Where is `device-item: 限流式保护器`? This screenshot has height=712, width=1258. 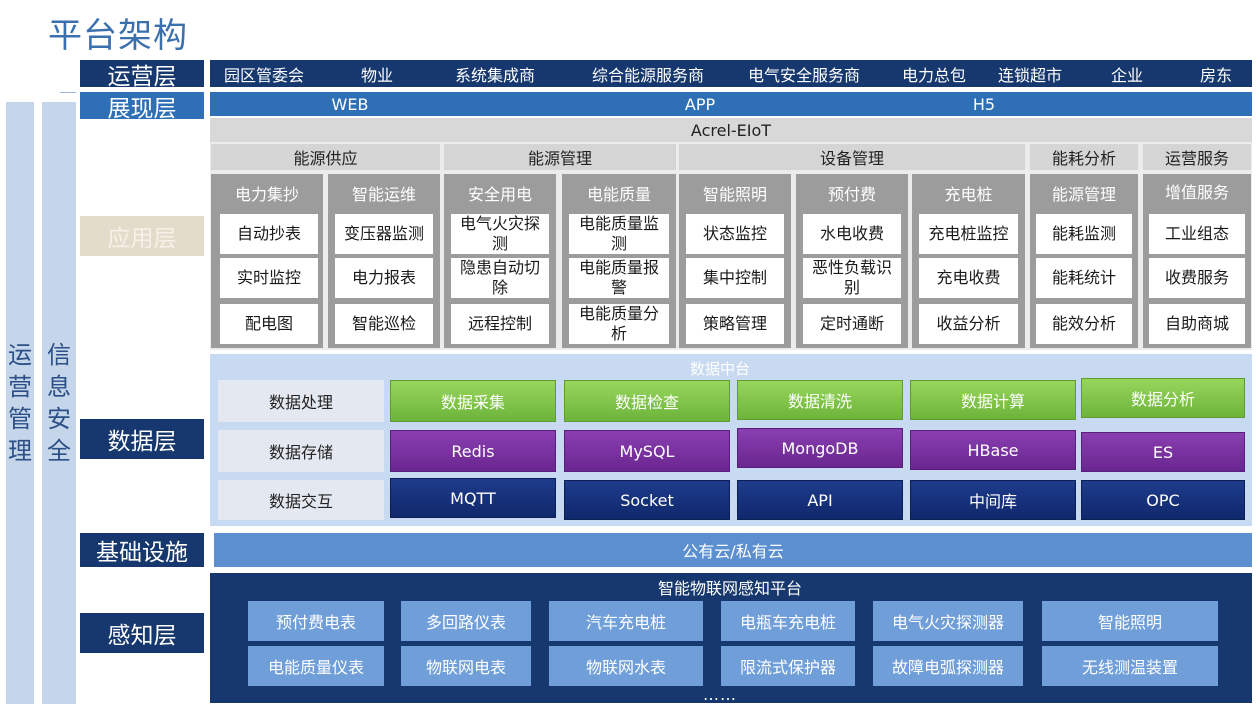
device-item: 限流式保护器 is located at coordinates (788, 666).